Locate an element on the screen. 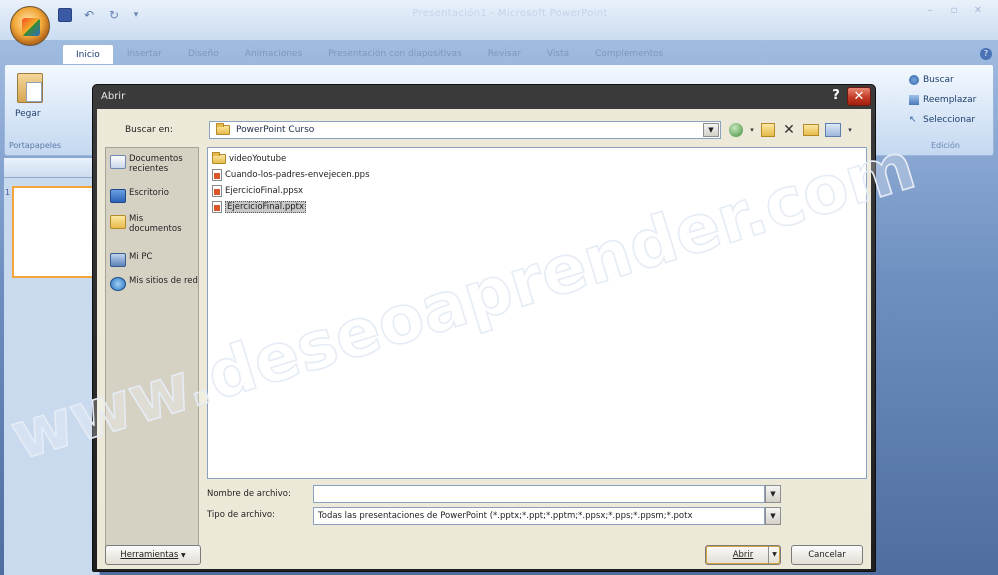 This screenshot has width=998, height=575. clipboard-group-label: Portapapeles is located at coordinates (35, 145).